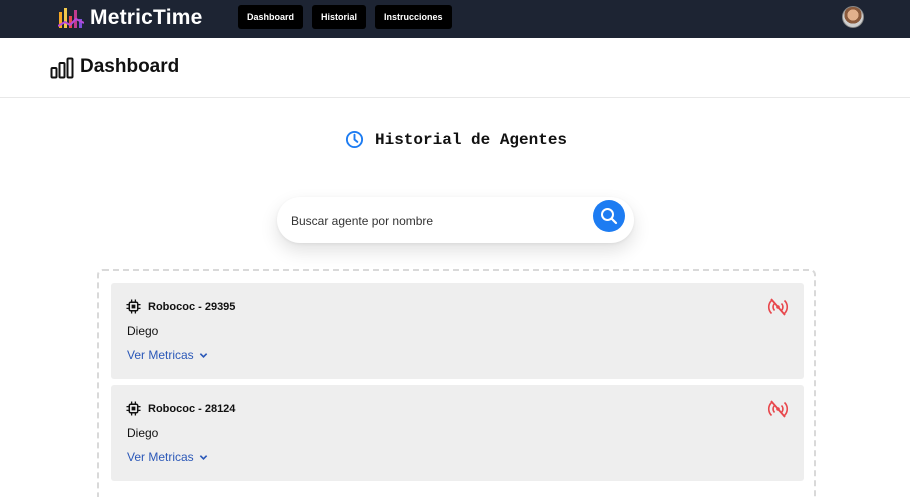  What do you see at coordinates (62, 68) in the screenshot?
I see `bar-chart-icon` at bounding box center [62, 68].